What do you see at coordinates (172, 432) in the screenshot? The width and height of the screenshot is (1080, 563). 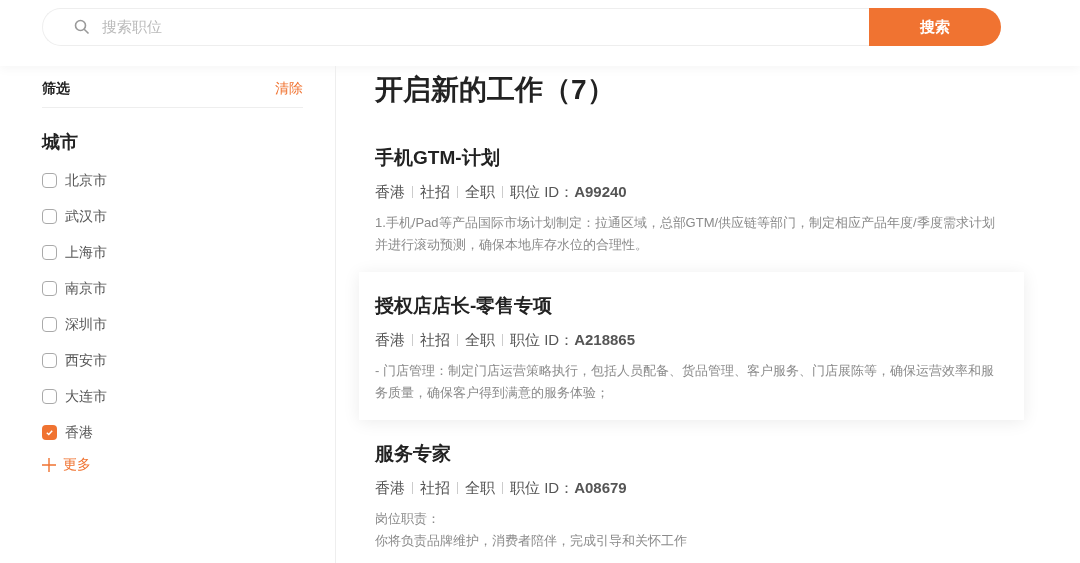 I see `city-option: 香港` at bounding box center [172, 432].